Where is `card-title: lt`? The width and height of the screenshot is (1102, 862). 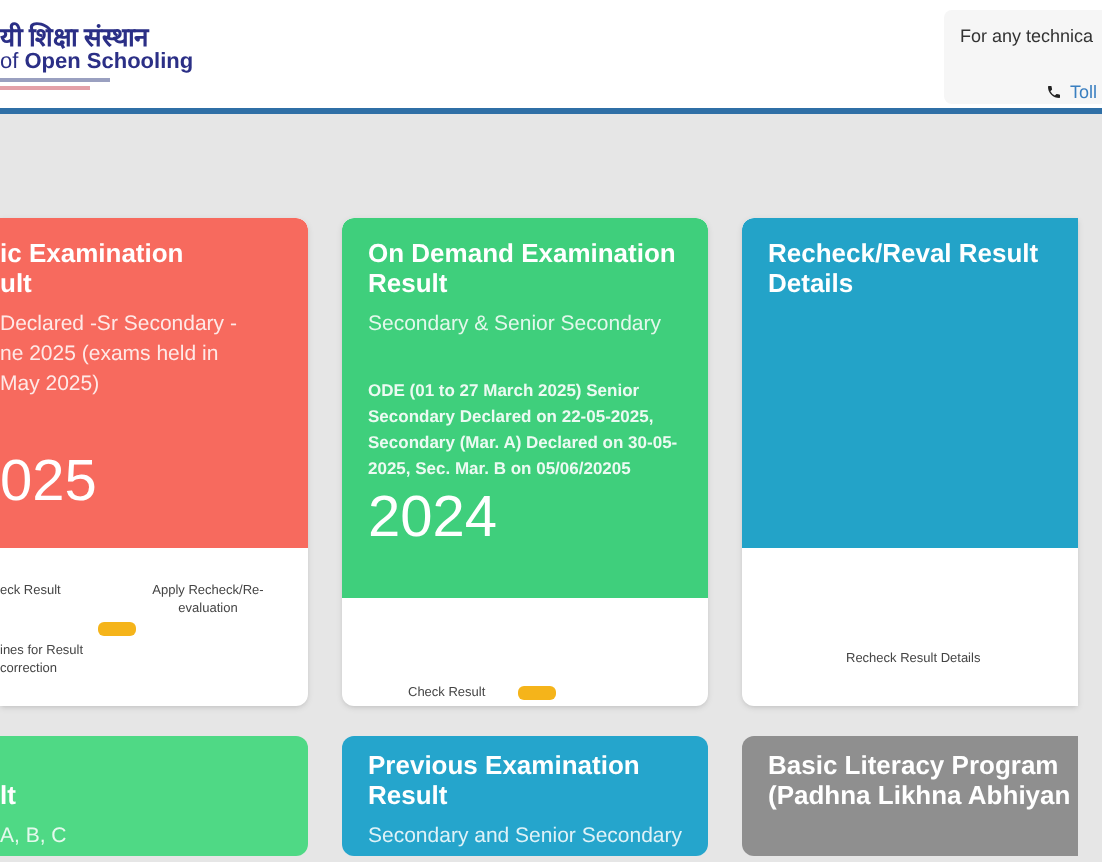
card-title: lt is located at coordinates (9, 795).